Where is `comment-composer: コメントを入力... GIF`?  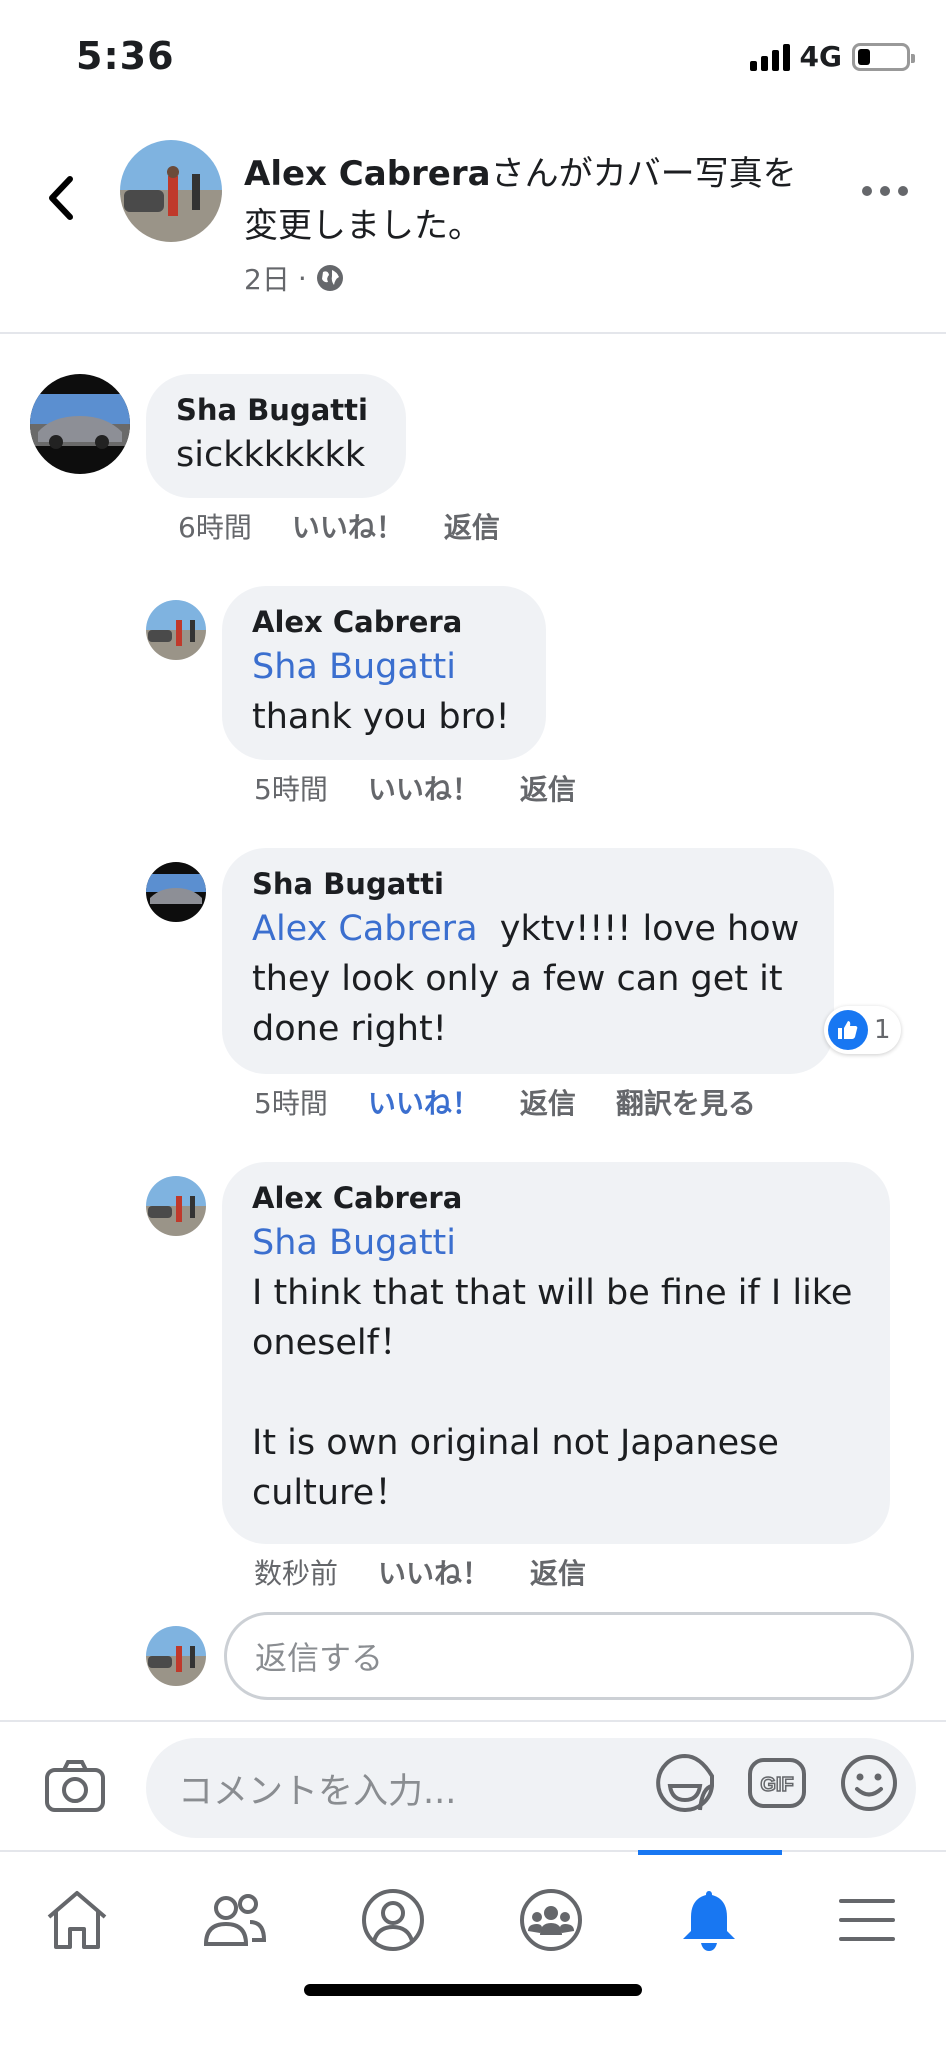
comment-composer: コメントを入力... GIF is located at coordinates (473, 1785).